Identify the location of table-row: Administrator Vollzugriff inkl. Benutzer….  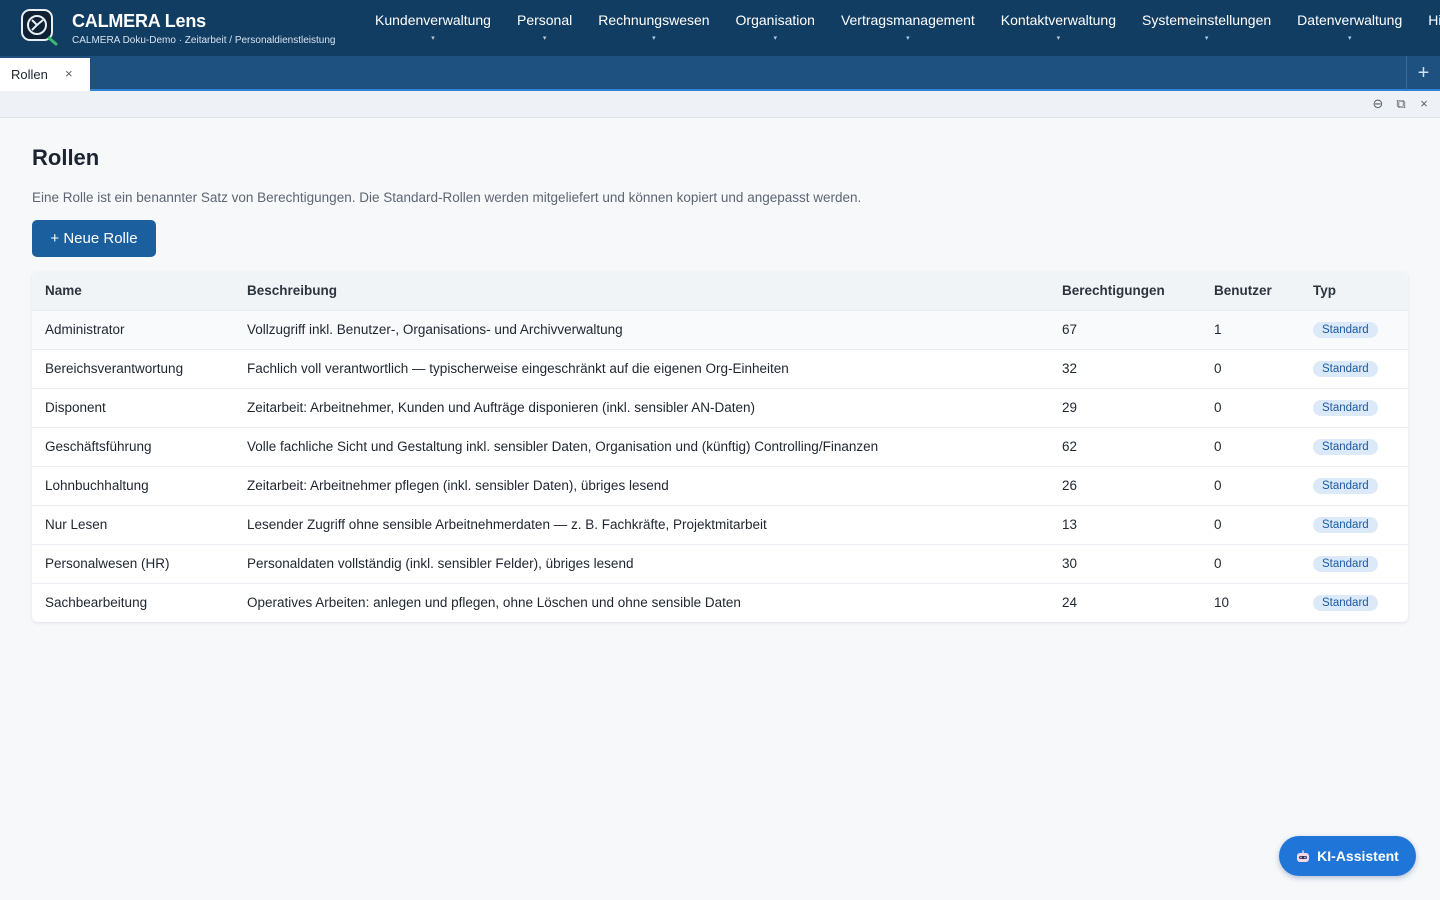
(720, 329).